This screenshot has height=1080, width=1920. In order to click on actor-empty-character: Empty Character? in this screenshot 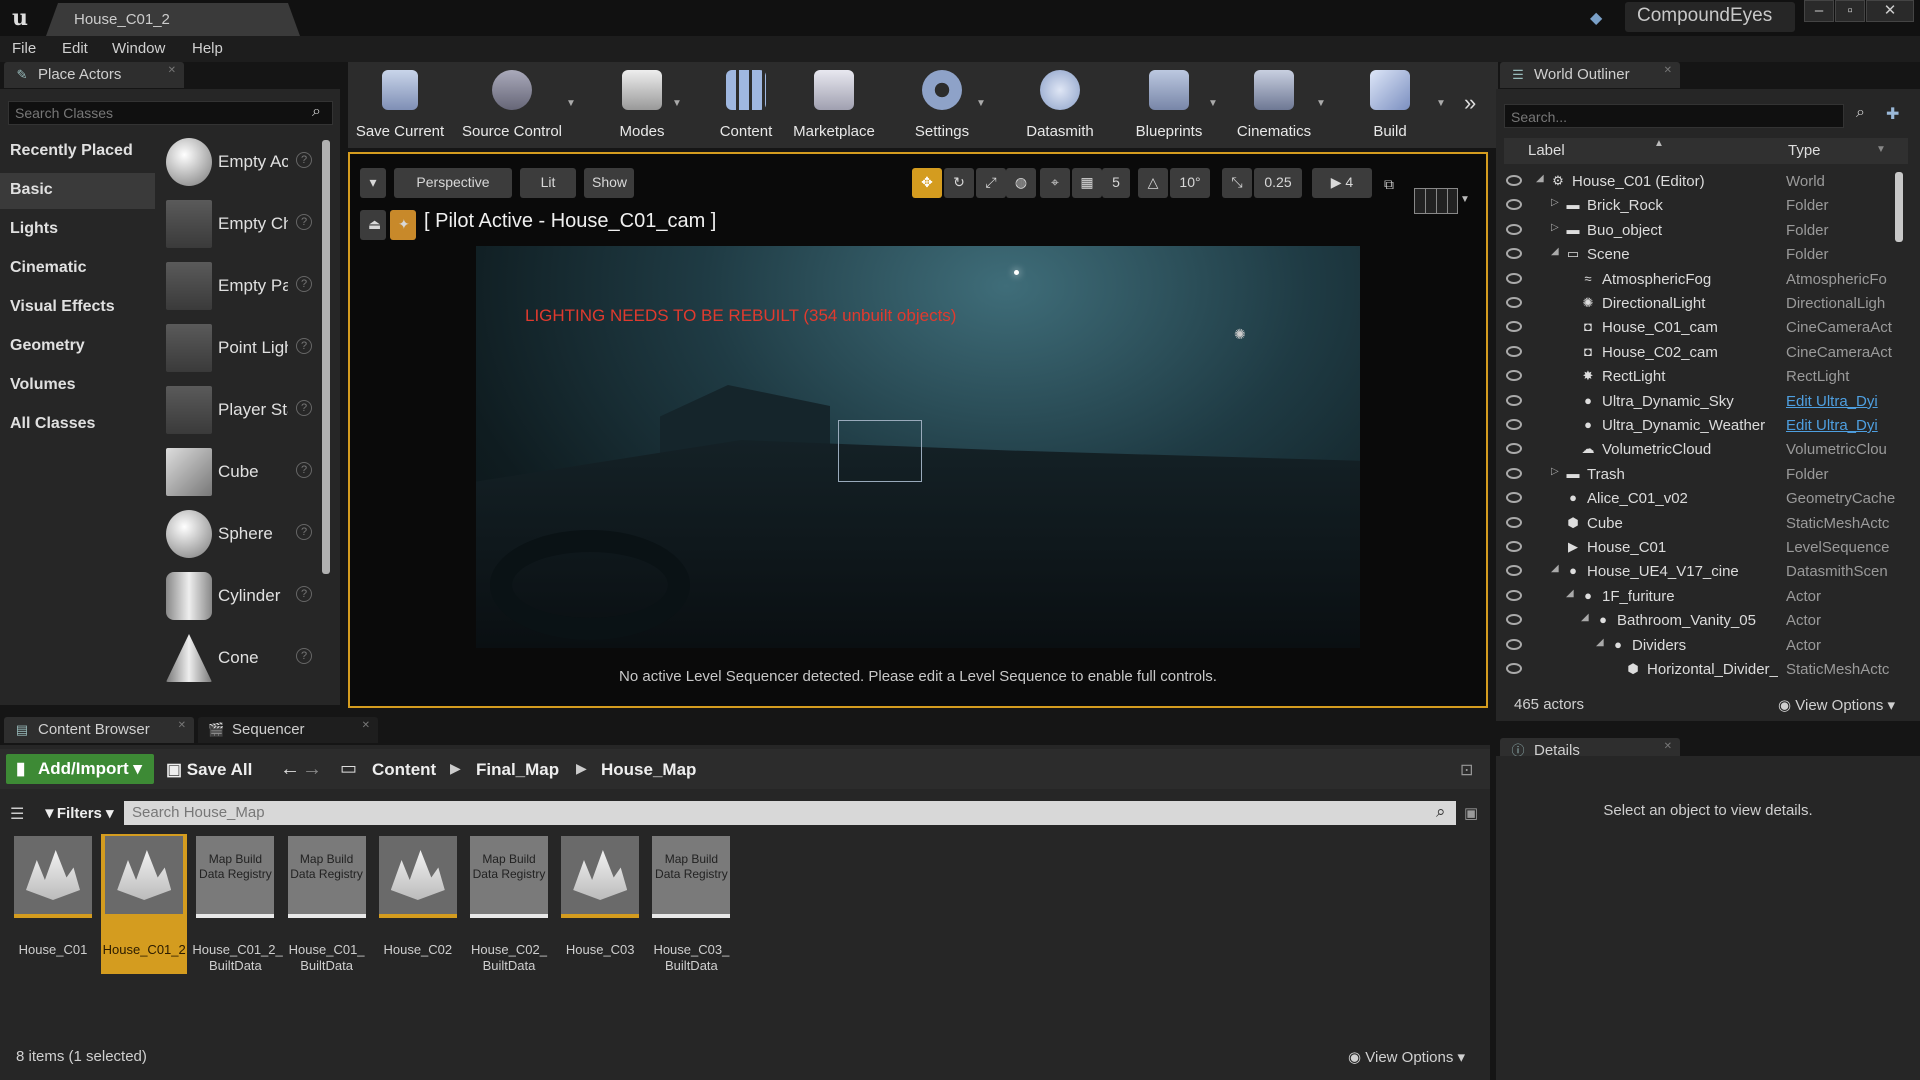, I will do `click(240, 225)`.